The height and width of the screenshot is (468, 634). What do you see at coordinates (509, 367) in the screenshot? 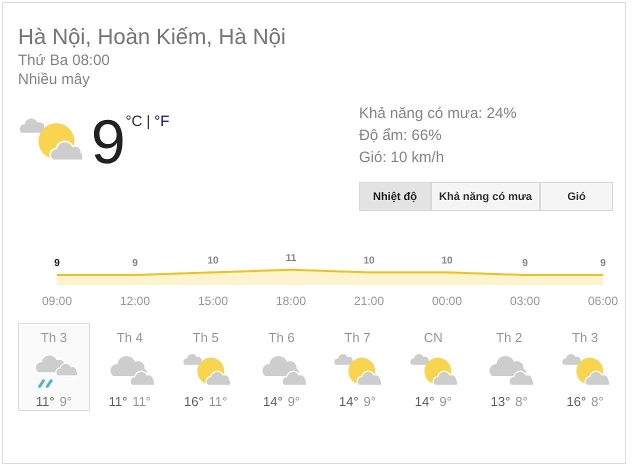
I see `day-tile: Th 2 13° 8°` at bounding box center [509, 367].